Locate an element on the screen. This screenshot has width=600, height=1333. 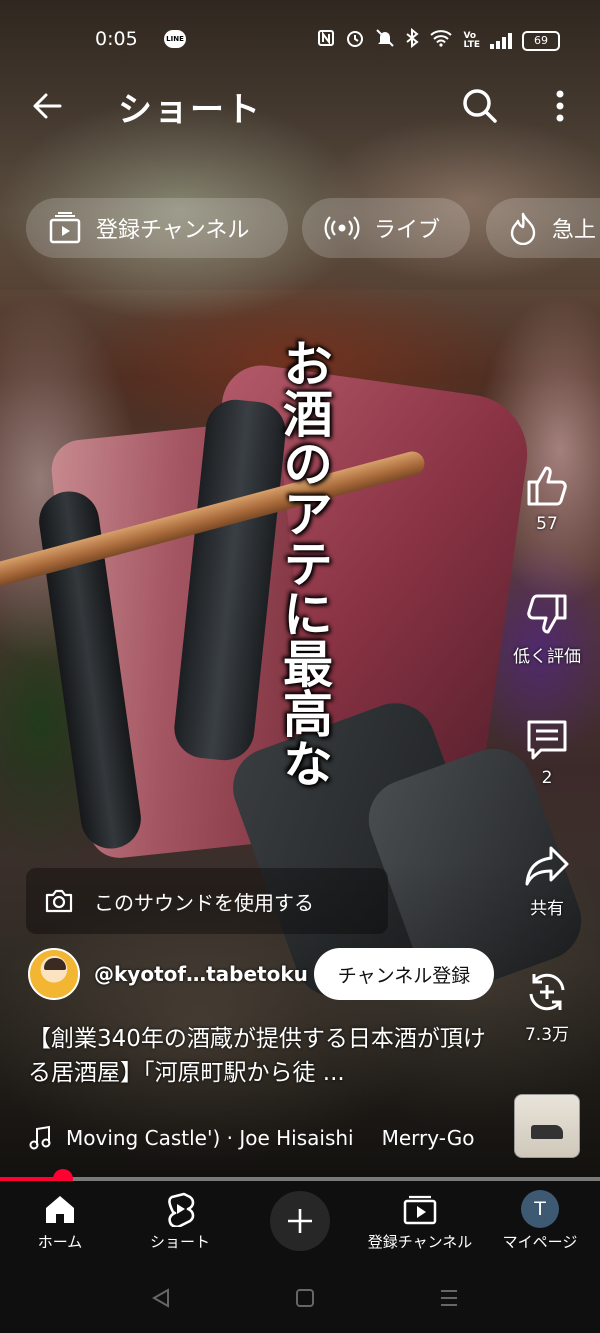
system-home-button is located at coordinates (305, 1298).